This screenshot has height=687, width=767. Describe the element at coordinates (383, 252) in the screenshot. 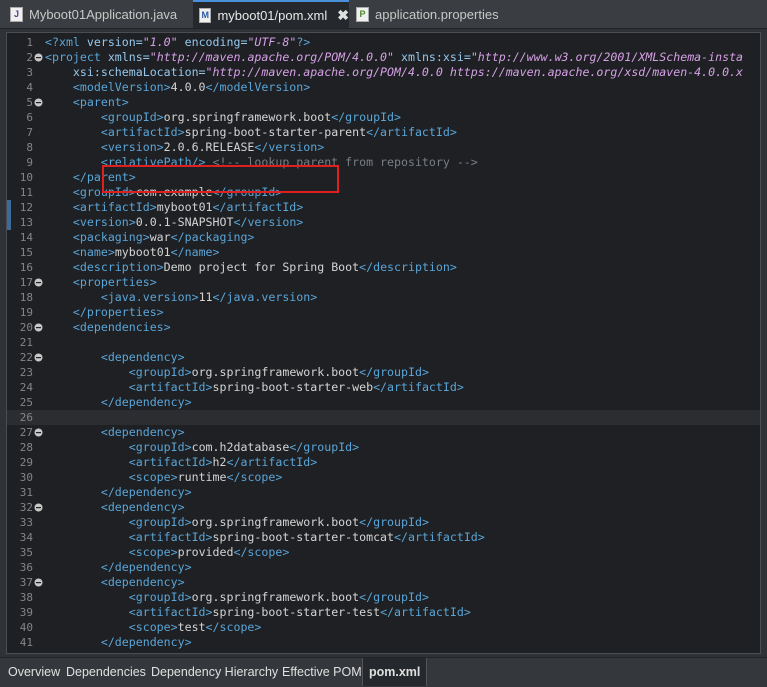

I see `code-line: 15 <name>myboot01</name>` at that location.